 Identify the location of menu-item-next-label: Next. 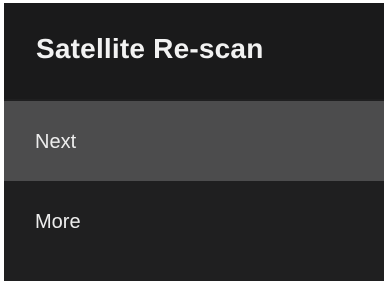
(56, 142).